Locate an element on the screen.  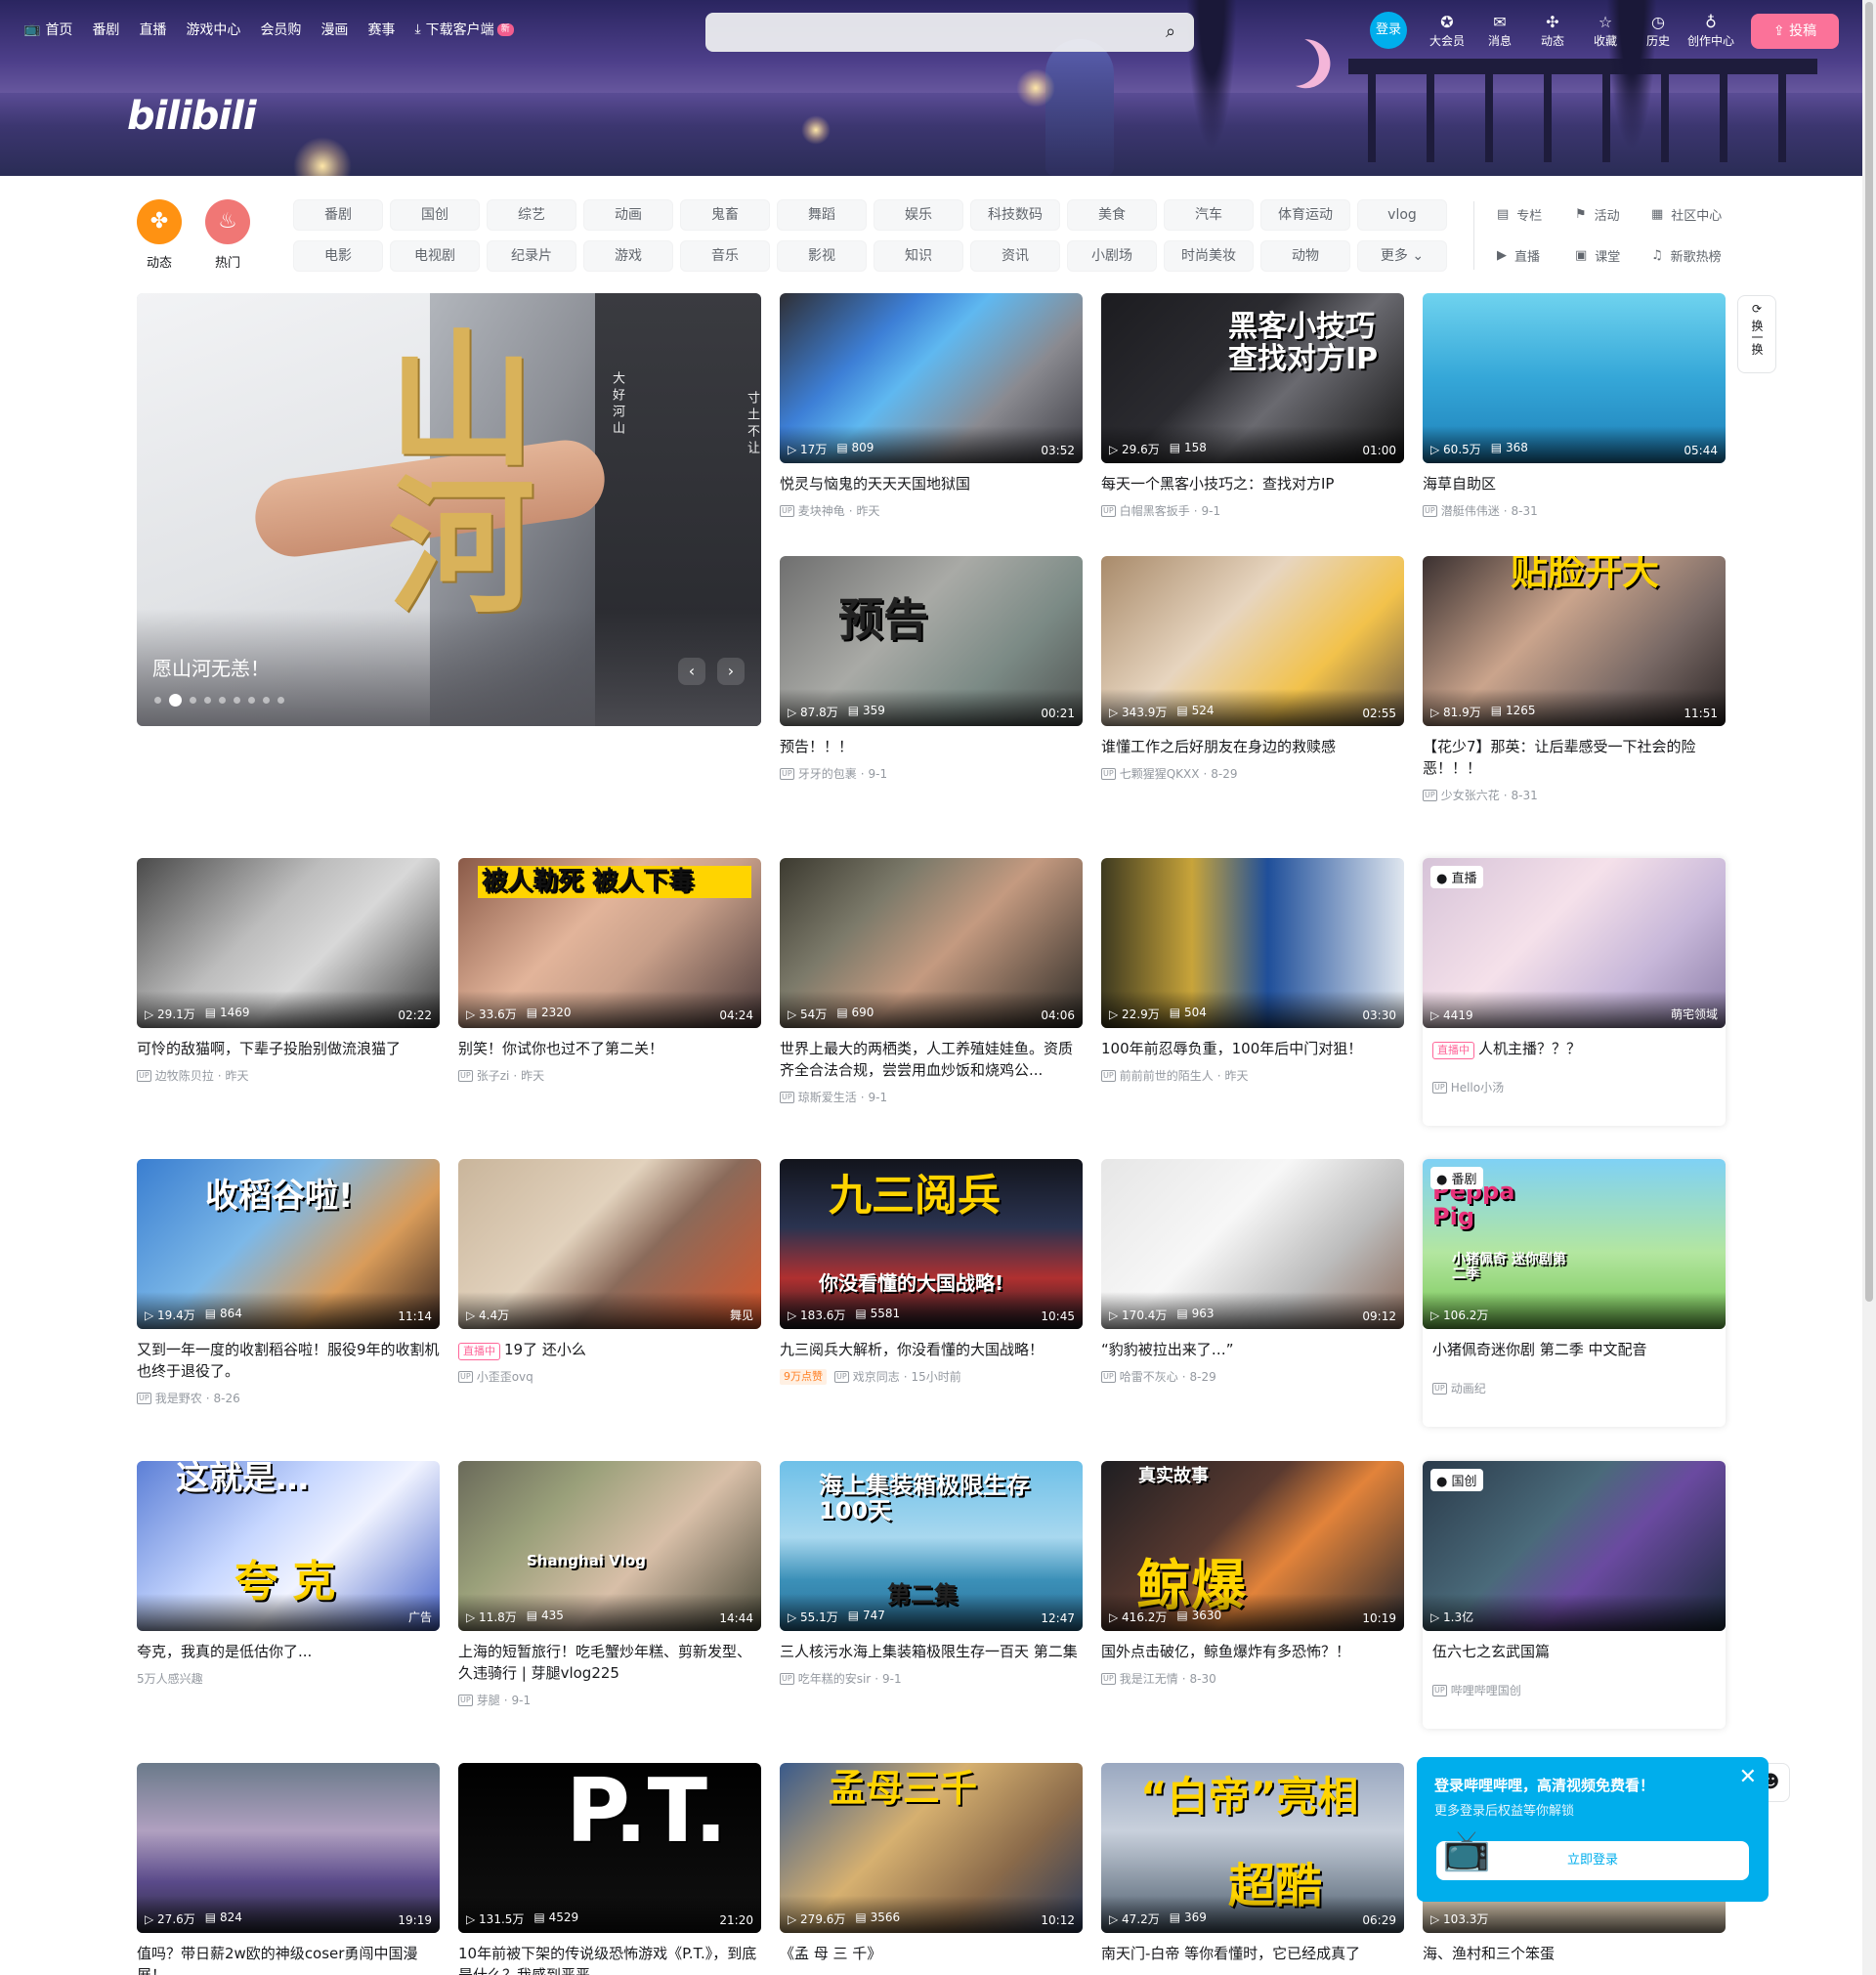
video-title: 每天一个黑客小技巧之：查找对方IP is located at coordinates (1252, 484).